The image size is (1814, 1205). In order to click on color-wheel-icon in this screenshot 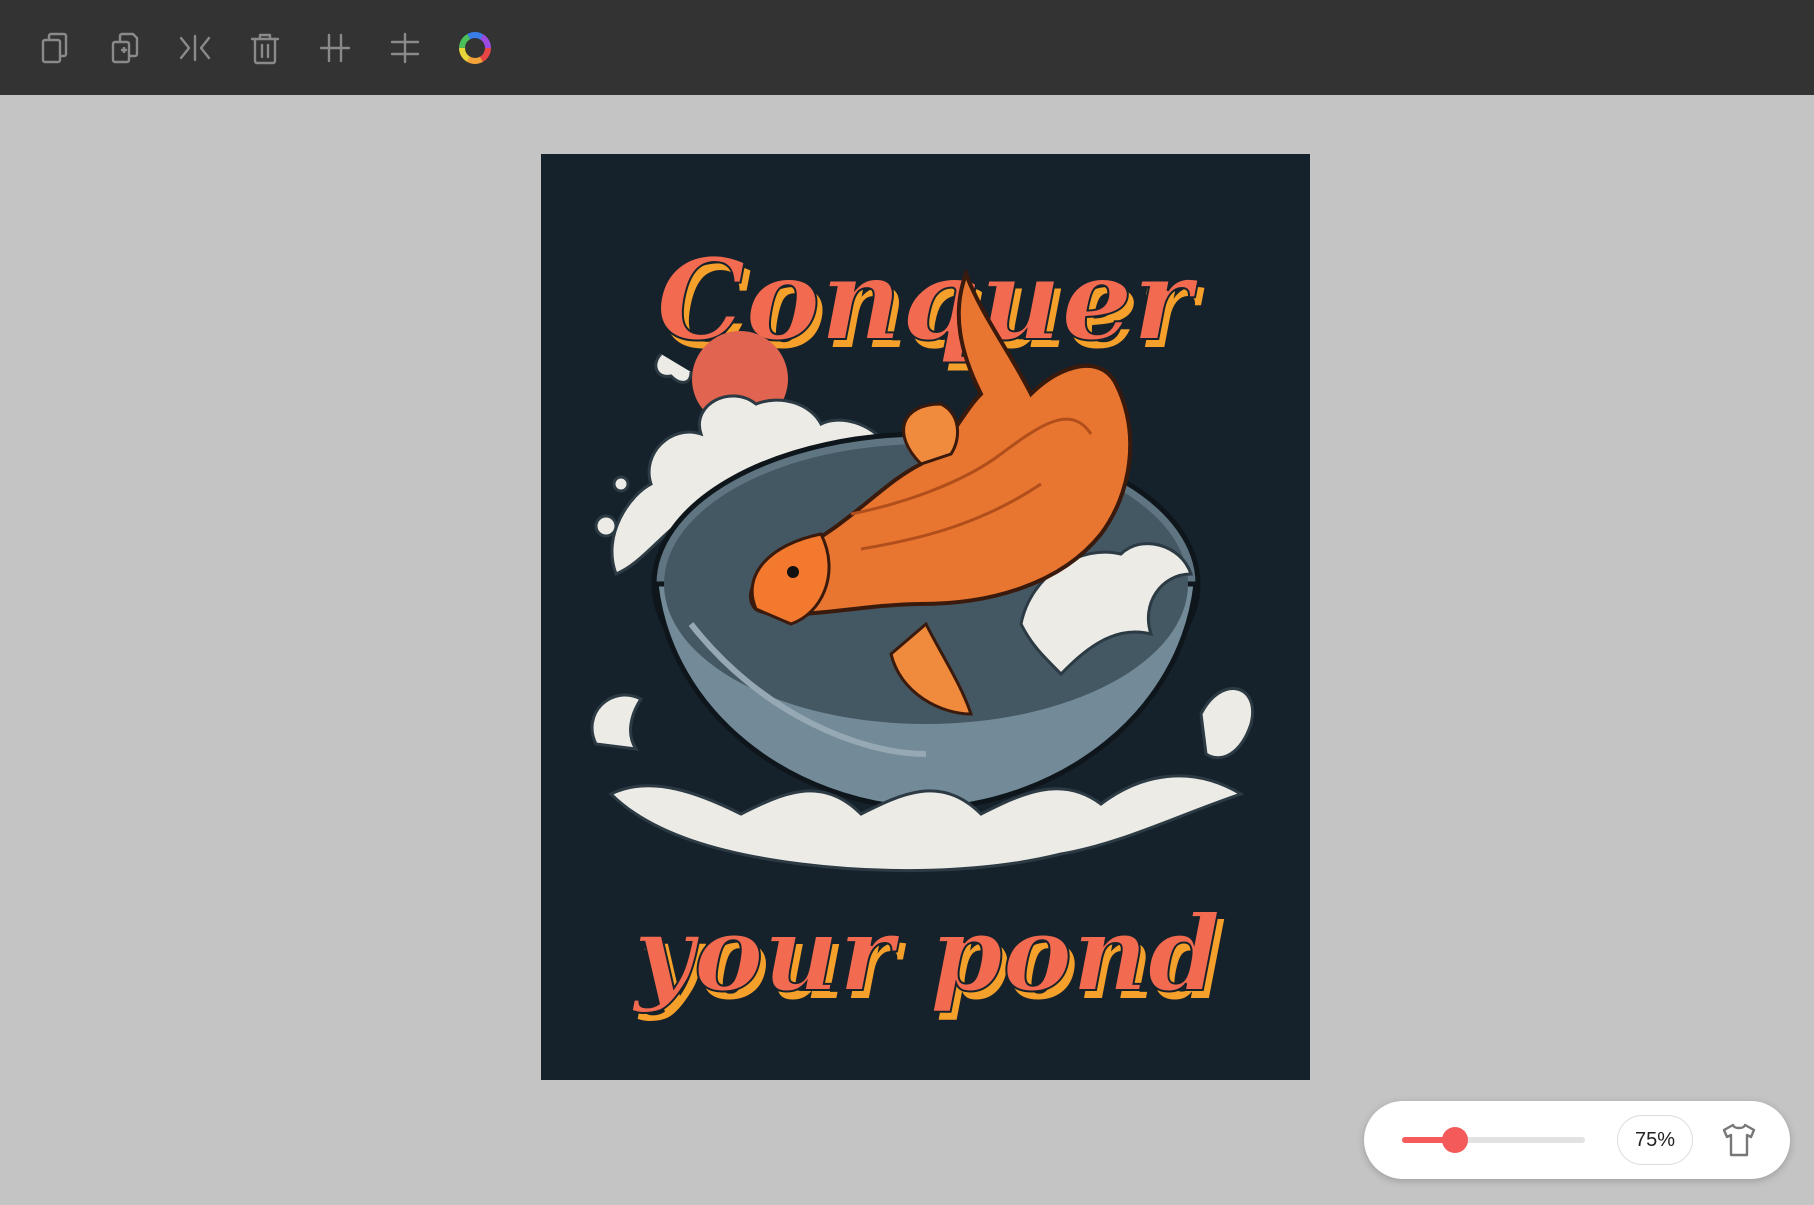, I will do `click(475, 48)`.